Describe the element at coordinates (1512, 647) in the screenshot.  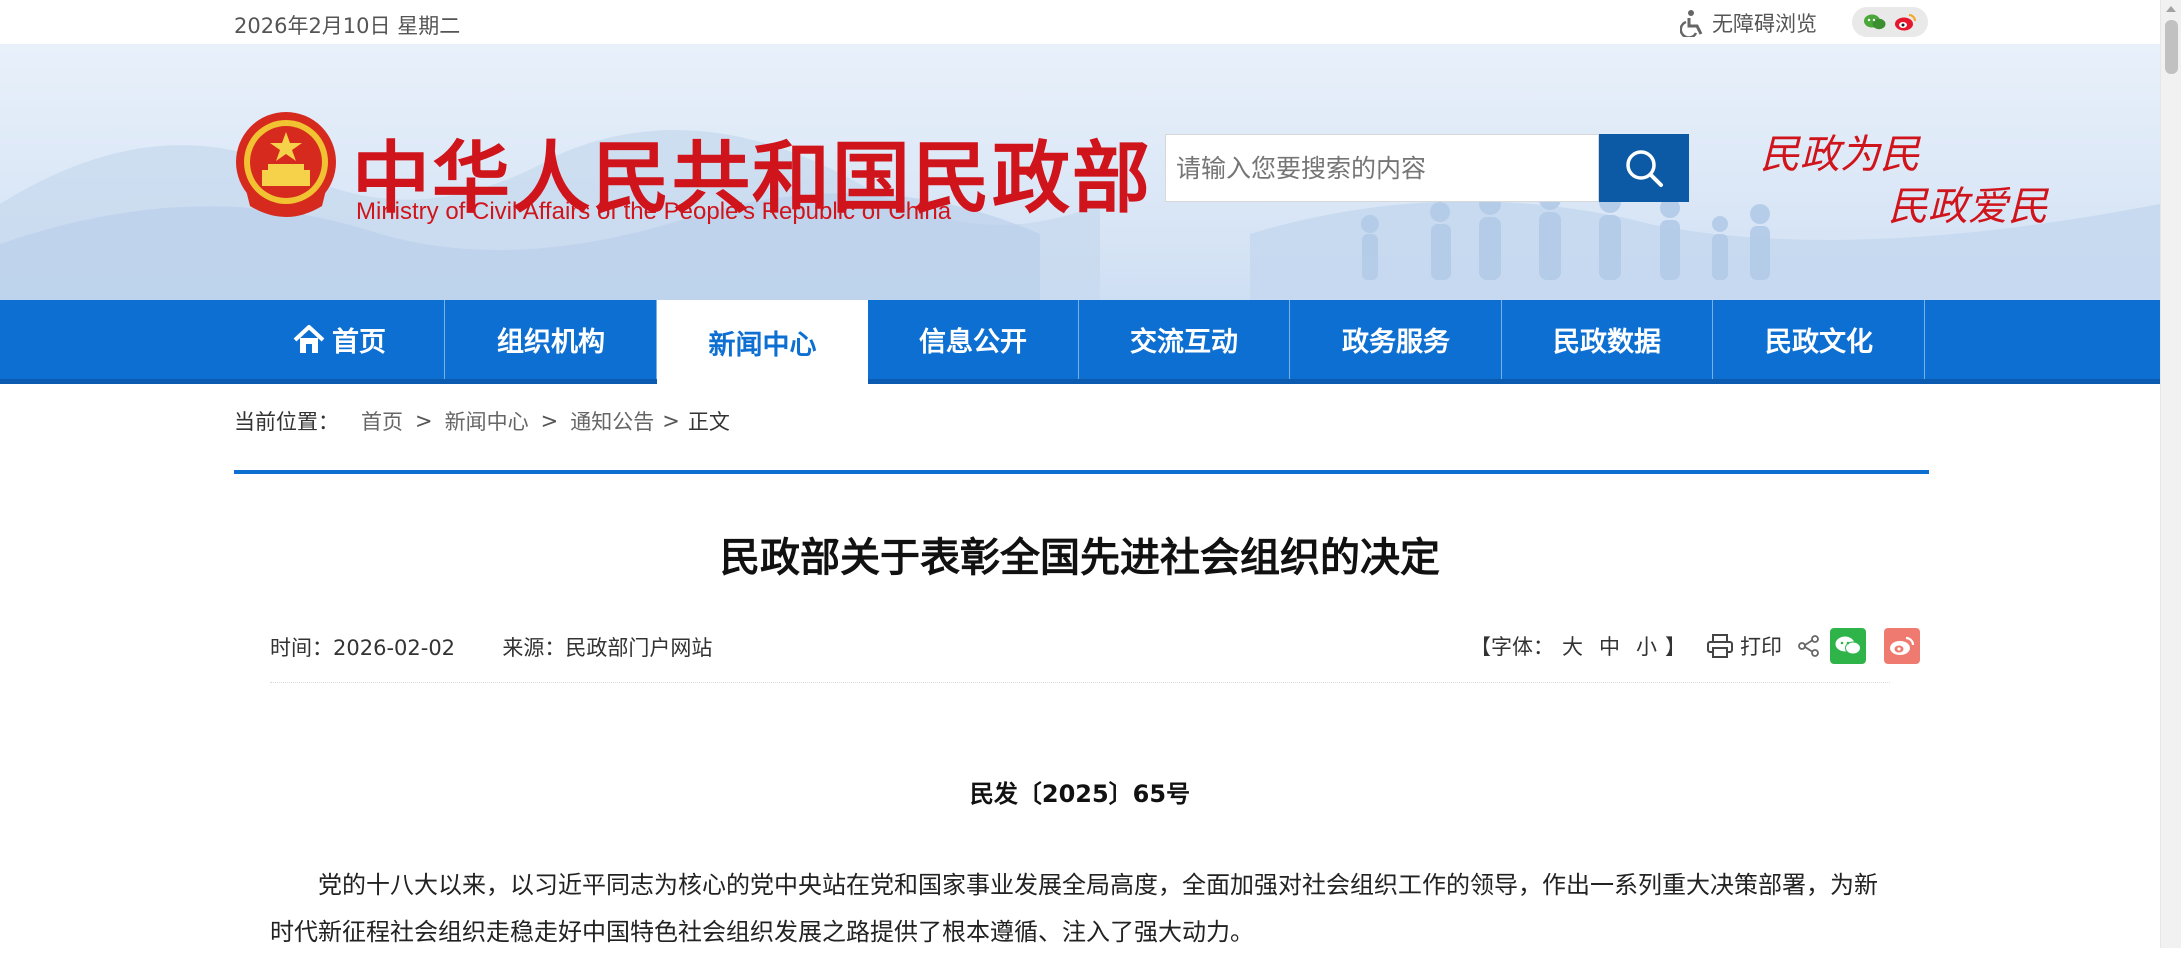
I see `font-size-prefix: 【字体：` at that location.